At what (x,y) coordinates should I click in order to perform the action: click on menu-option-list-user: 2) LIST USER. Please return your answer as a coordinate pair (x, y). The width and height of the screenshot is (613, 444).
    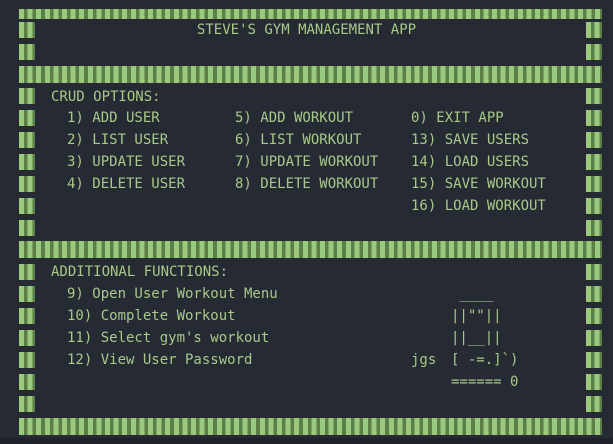
    Looking at the image, I should click on (118, 140).